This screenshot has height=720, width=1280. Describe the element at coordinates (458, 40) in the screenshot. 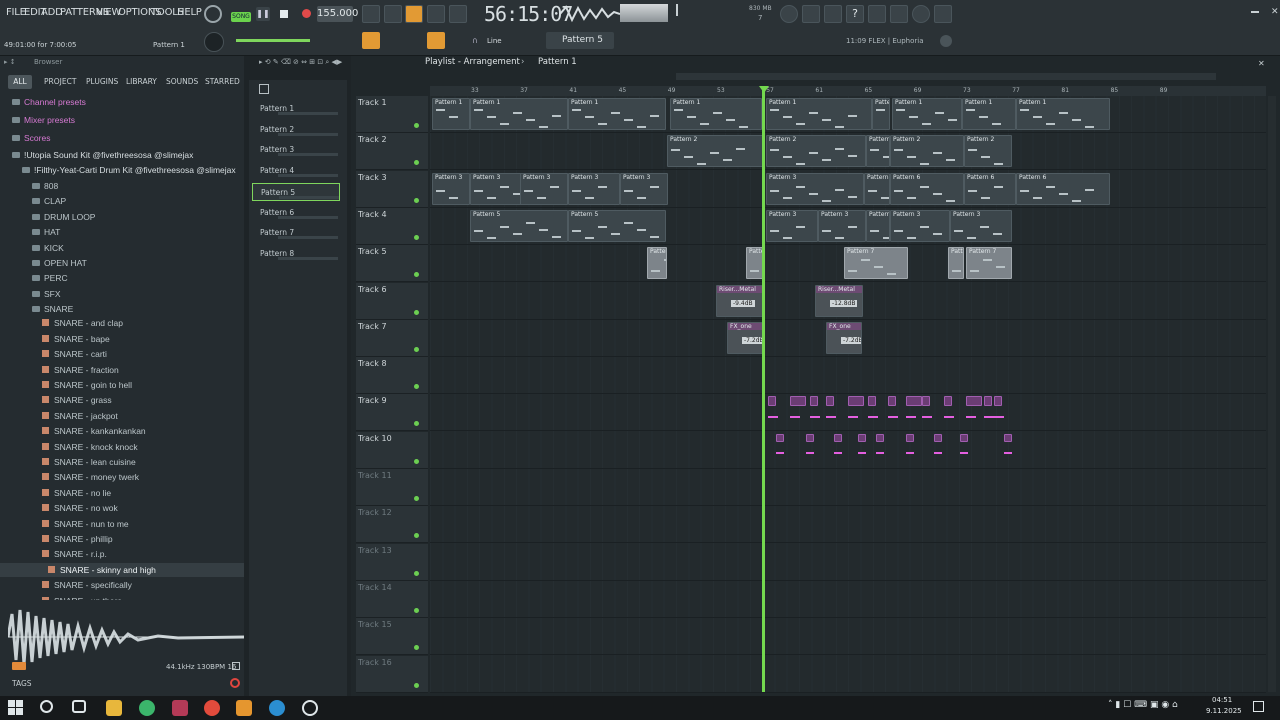

I see `stamp-icon` at that location.